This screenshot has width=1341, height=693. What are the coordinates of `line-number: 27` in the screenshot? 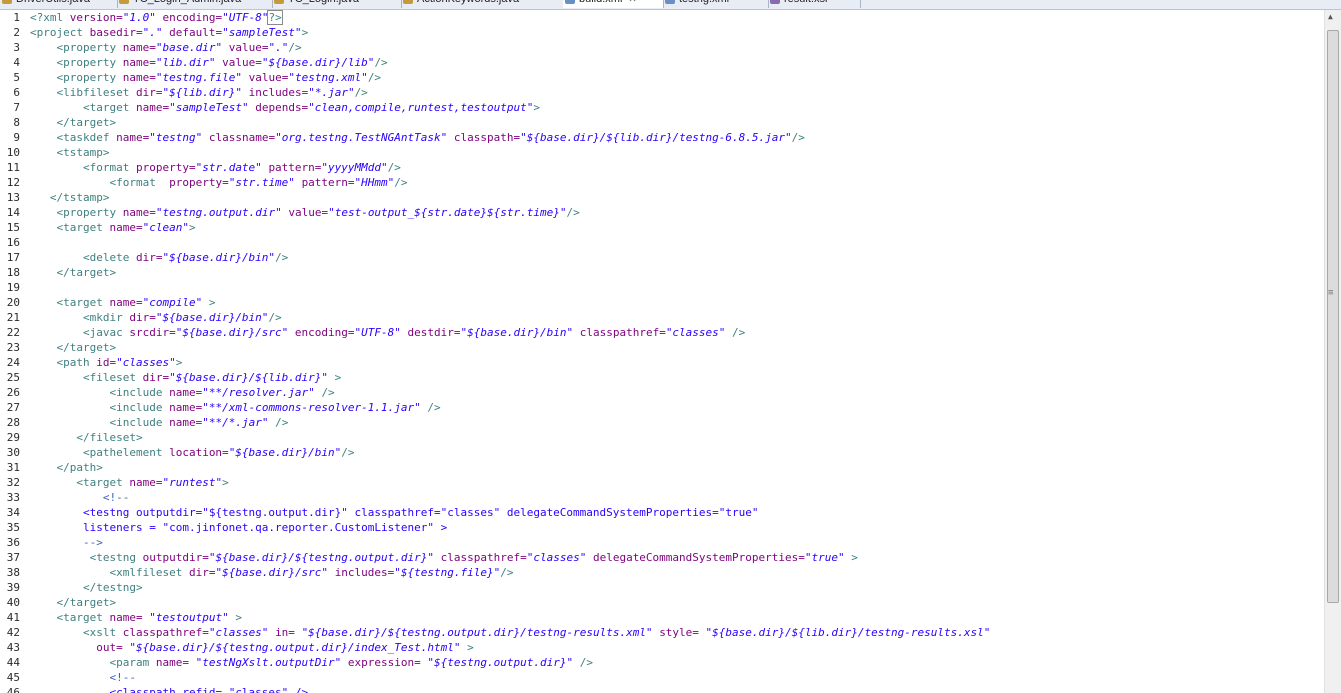 It's located at (13, 407).